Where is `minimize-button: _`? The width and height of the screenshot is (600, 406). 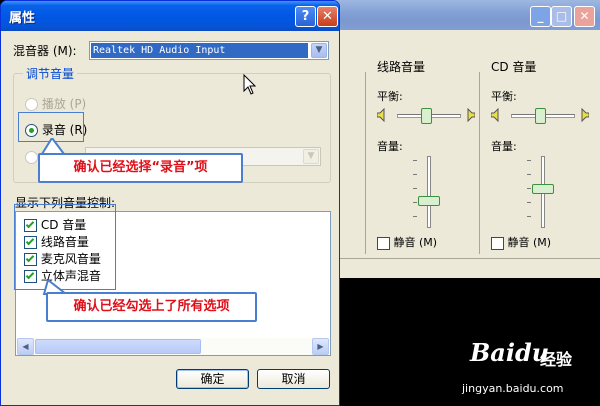 minimize-button: _ is located at coordinates (540, 16).